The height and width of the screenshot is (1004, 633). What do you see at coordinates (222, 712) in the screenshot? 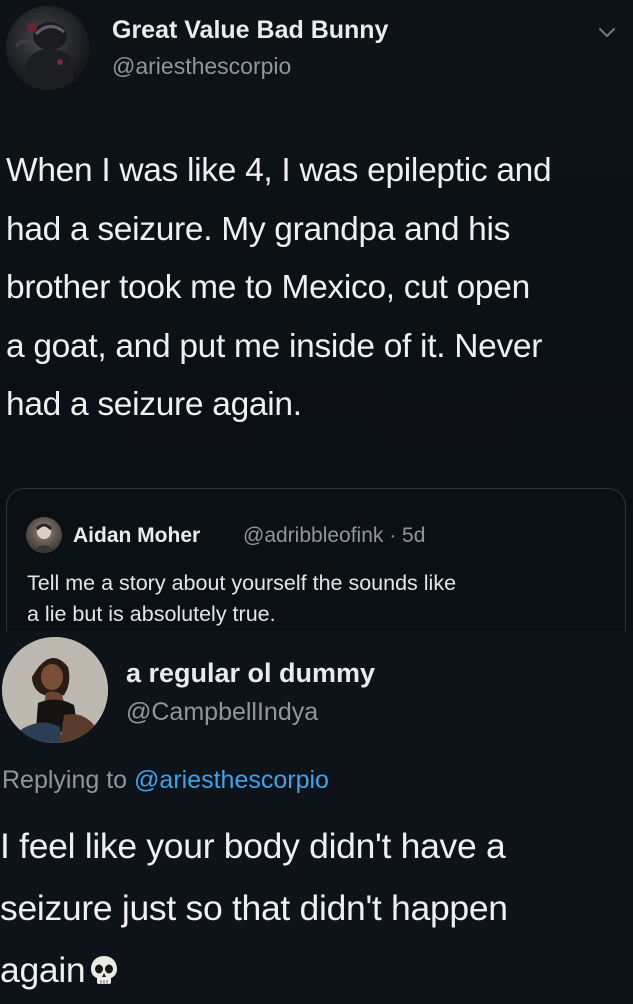
I see `reply-author-handle: @CampbellIndya` at bounding box center [222, 712].